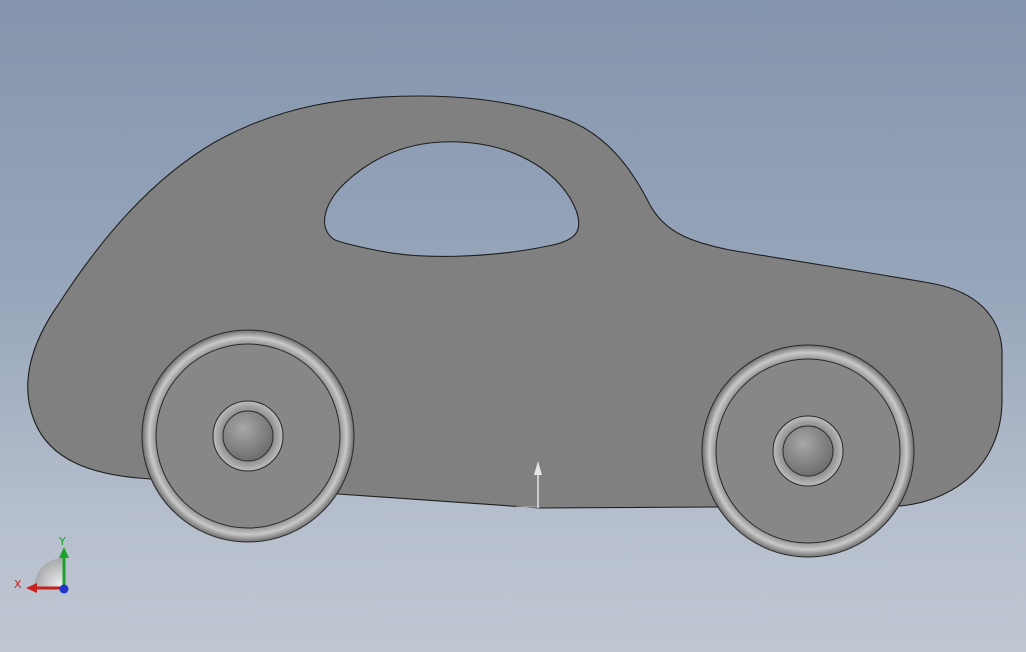  What do you see at coordinates (808, 451) in the screenshot?
I see `front-wheel` at bounding box center [808, 451].